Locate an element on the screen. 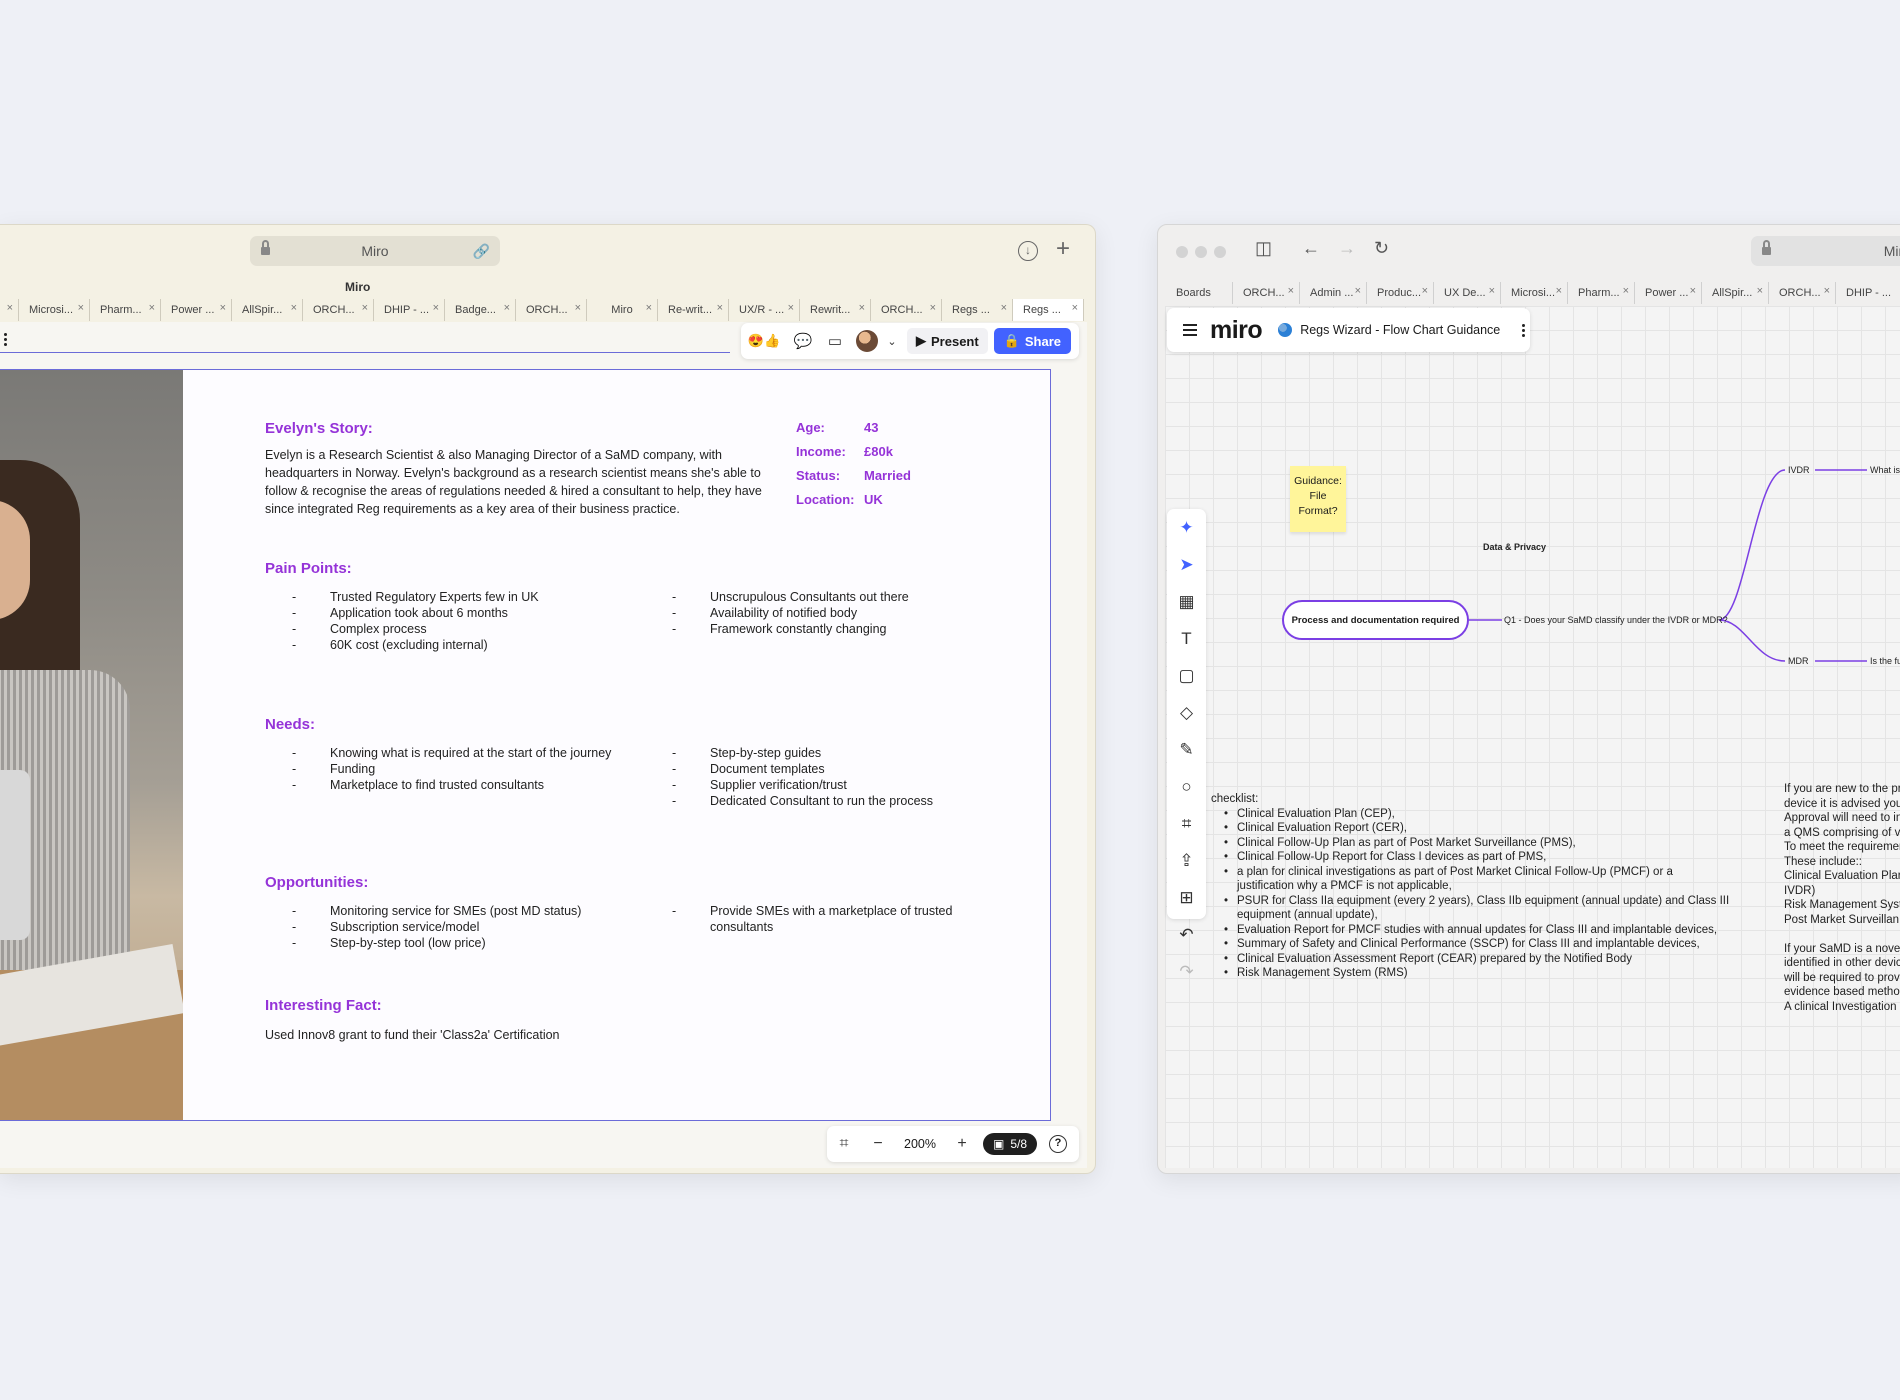 The height and width of the screenshot is (1400, 1900). share-button: 🔒 Share is located at coordinates (1032, 341).